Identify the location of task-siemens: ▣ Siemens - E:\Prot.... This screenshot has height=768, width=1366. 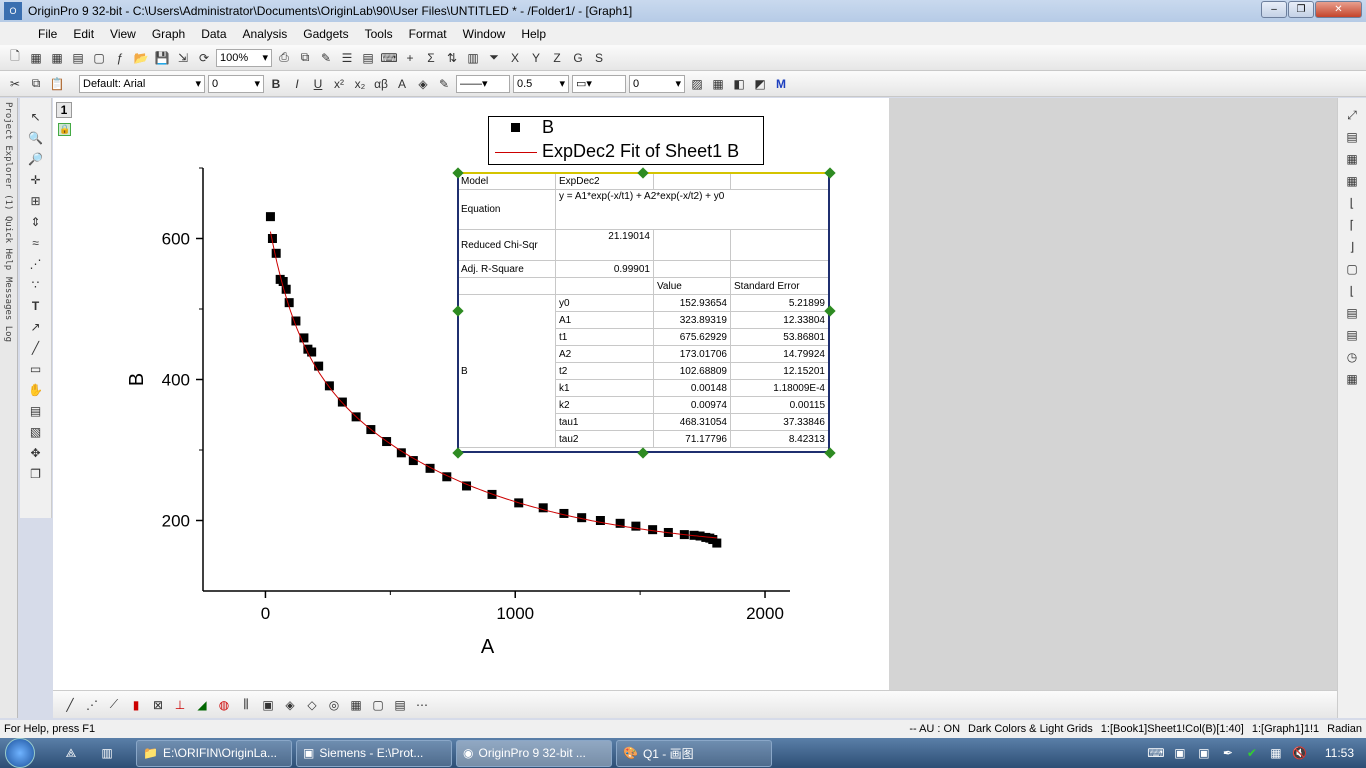
(374, 753).